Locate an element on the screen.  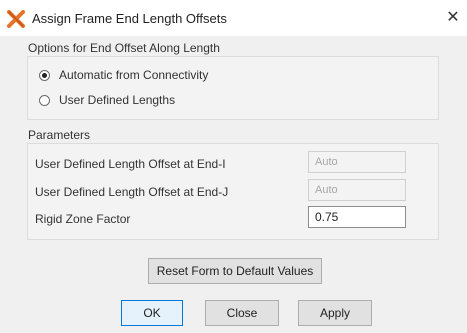
radio-button-unselected is located at coordinates (44, 100).